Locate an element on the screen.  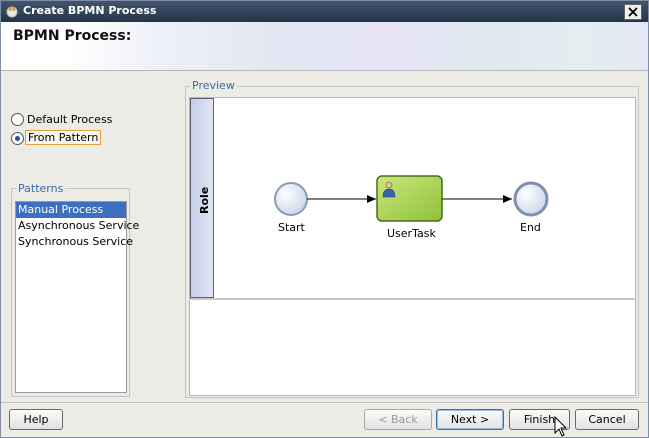
close-icon is located at coordinates (633, 12).